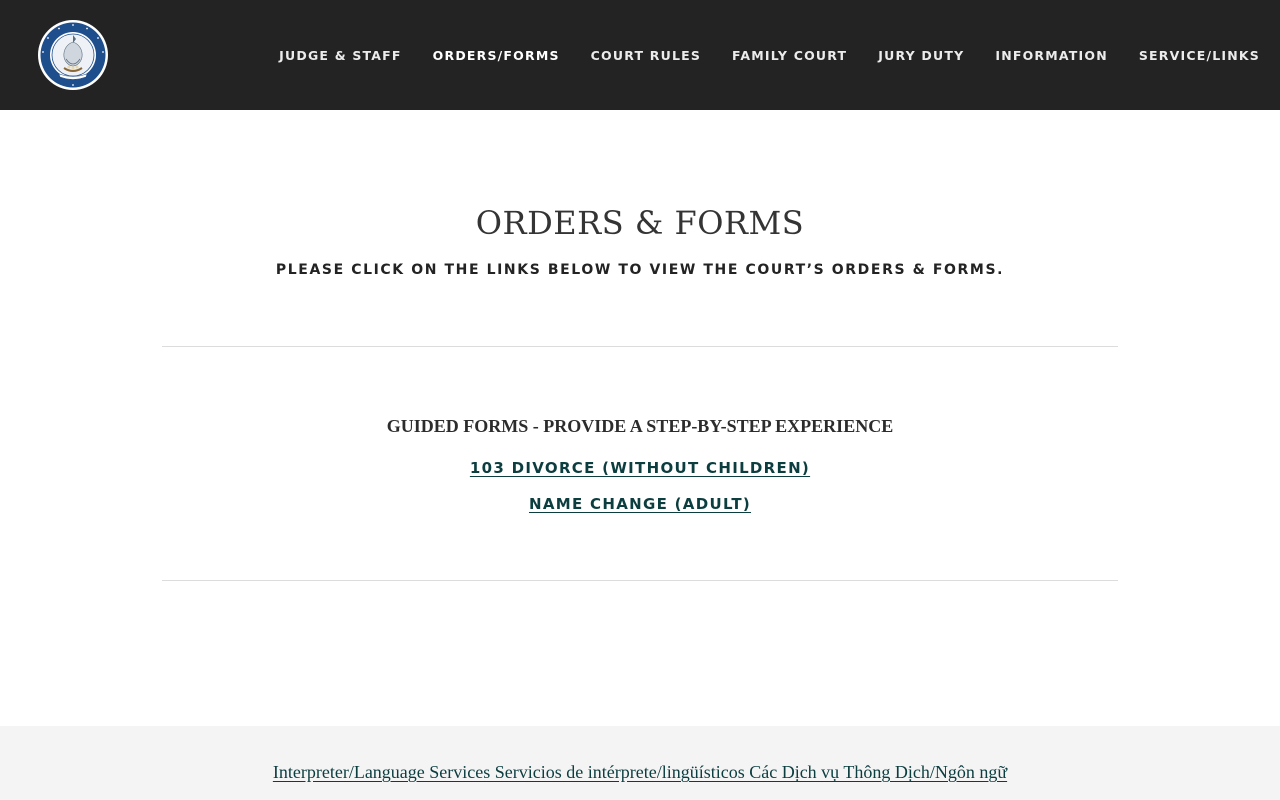 The width and height of the screenshot is (1280, 800). Describe the element at coordinates (640, 223) in the screenshot. I see `page-title: ORDERS & FORMS` at that location.